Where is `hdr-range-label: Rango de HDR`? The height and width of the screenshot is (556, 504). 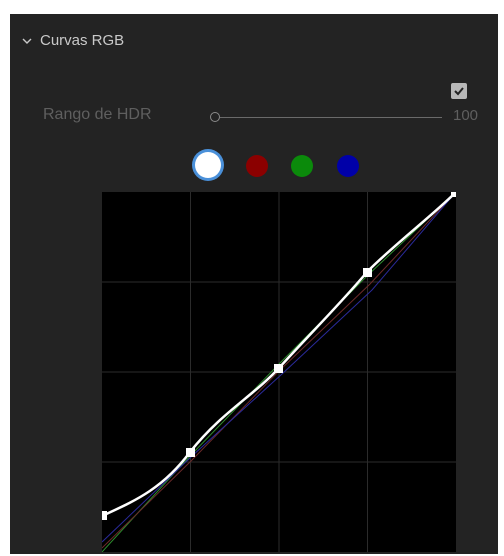
hdr-range-label: Rango de HDR is located at coordinates (97, 114).